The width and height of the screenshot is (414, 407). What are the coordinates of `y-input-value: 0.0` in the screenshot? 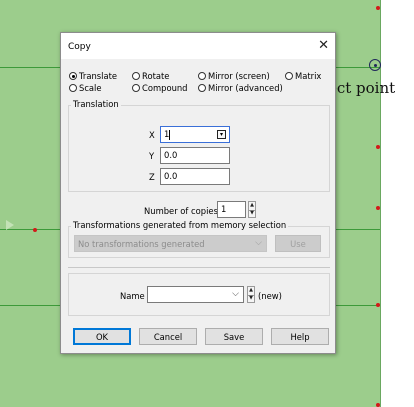 It's located at (171, 155).